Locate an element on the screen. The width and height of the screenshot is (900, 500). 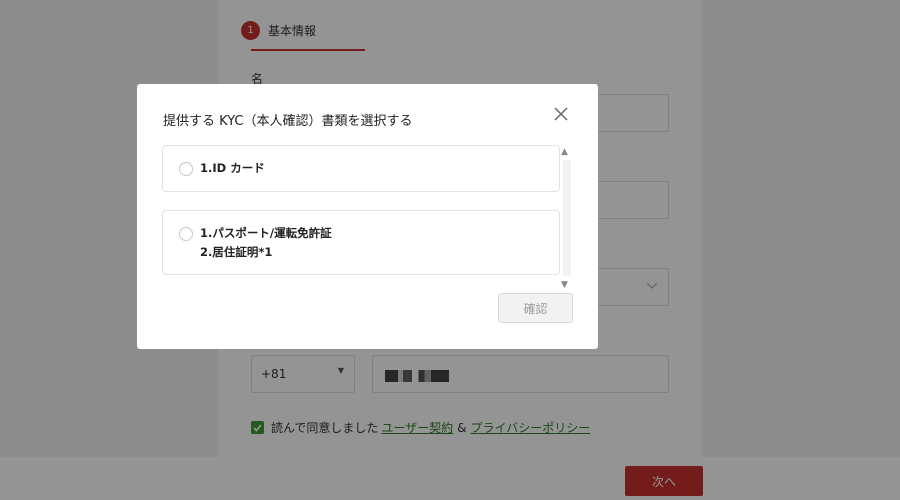
scroll-down-arrow-icon: ▼ is located at coordinates (564, 285).